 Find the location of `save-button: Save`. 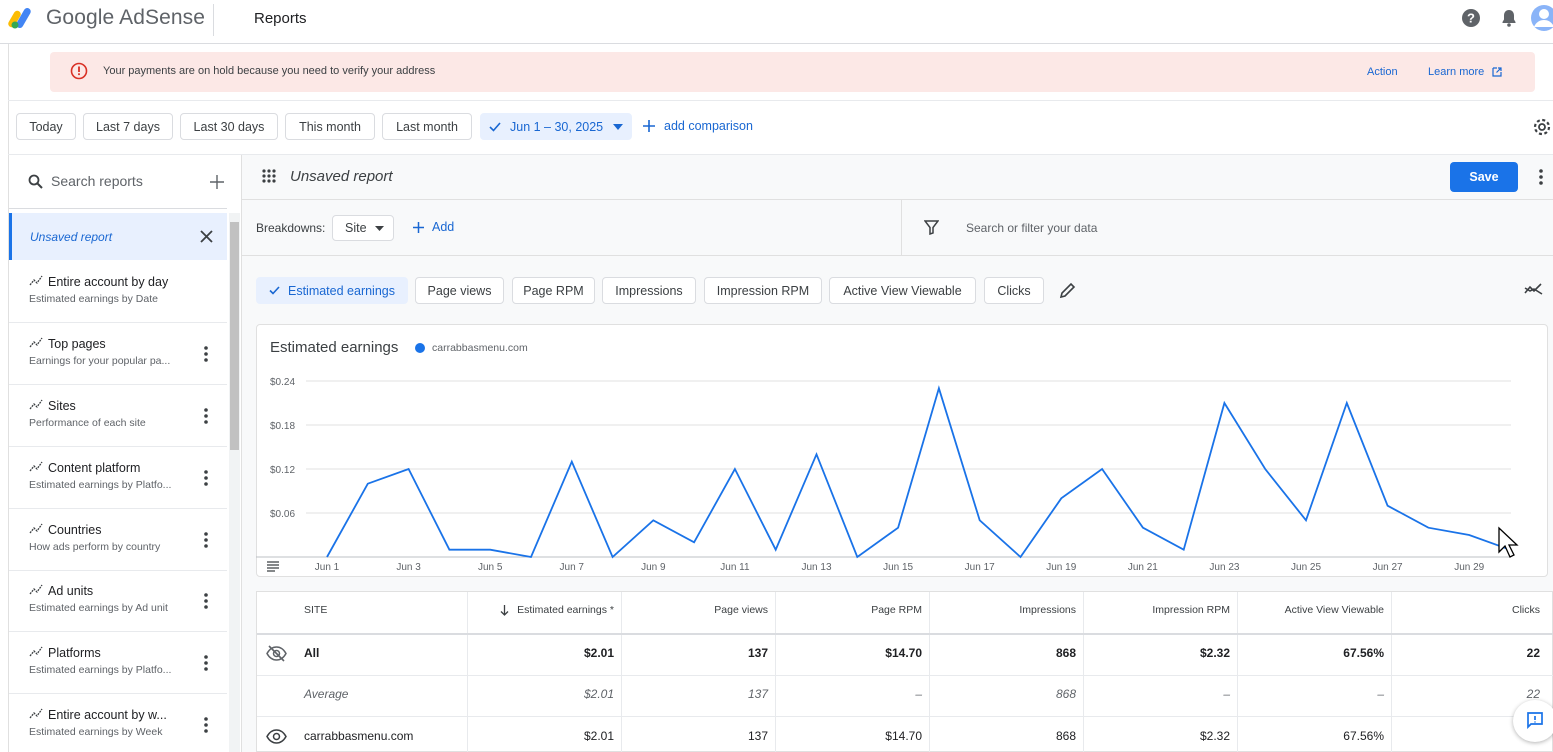

save-button: Save is located at coordinates (1484, 177).